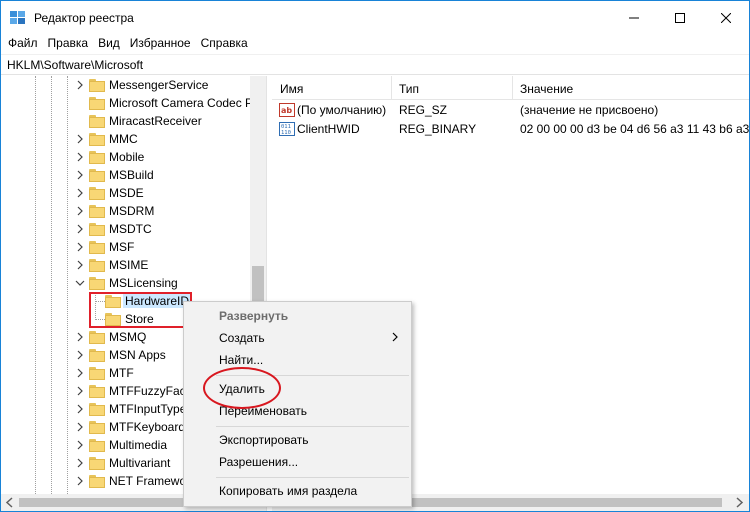 The height and width of the screenshot is (512, 750). Describe the element at coordinates (298, 316) in the screenshot. I see `menu-item-expand: Развернуть` at that location.